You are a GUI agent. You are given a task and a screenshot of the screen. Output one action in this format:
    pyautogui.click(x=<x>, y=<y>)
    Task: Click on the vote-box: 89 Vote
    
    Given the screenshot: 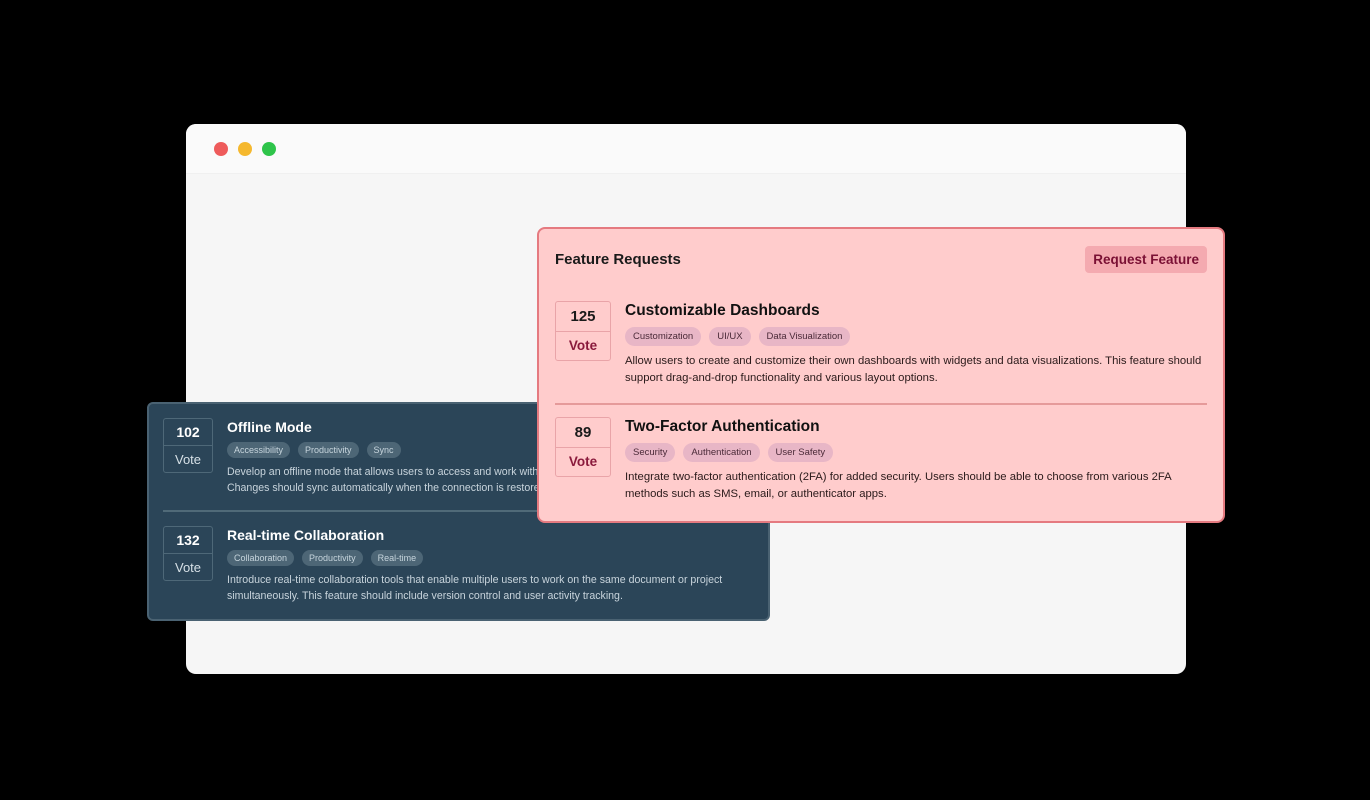 What is the action you would take?
    pyautogui.click(x=583, y=447)
    